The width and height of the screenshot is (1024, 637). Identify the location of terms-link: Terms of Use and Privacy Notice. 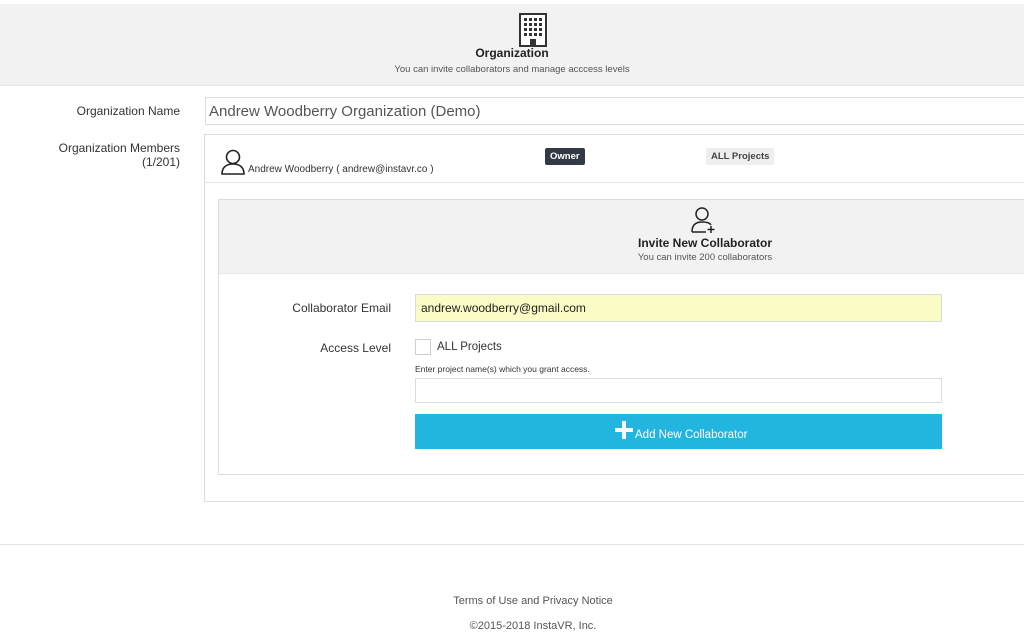
(512, 601).